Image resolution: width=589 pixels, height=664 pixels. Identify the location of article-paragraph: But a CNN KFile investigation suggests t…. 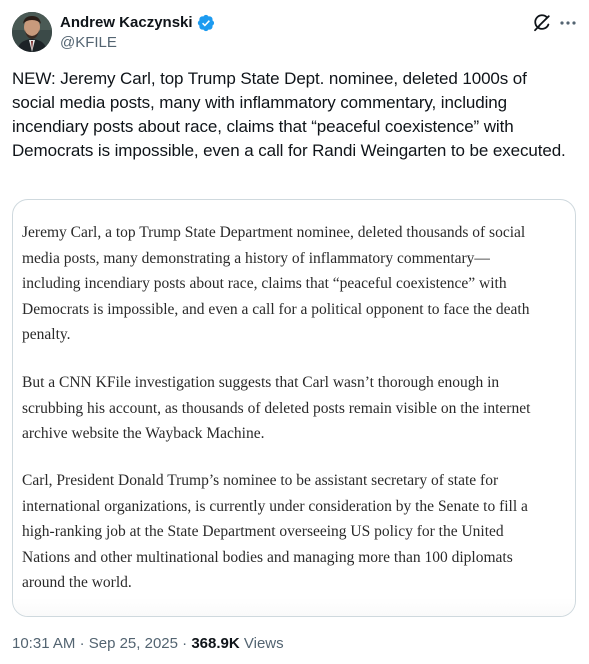
(276, 408).